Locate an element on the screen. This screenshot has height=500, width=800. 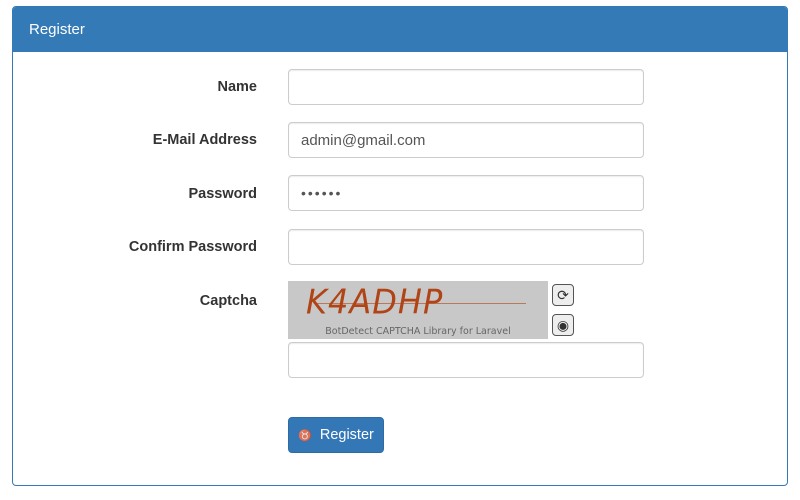
sound-icon: ◉ is located at coordinates (563, 324).